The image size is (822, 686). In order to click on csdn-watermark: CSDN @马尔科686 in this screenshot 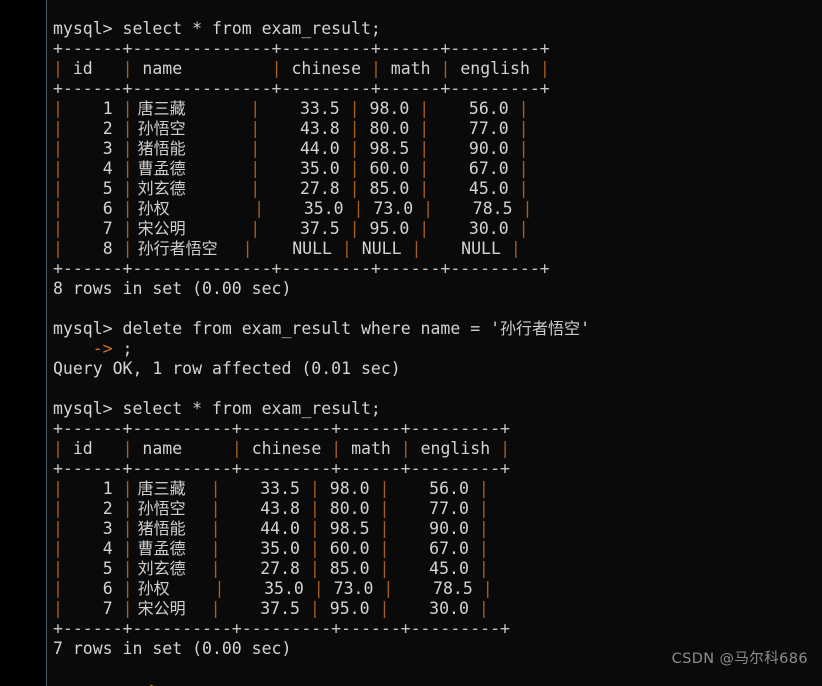, I will do `click(739, 659)`.